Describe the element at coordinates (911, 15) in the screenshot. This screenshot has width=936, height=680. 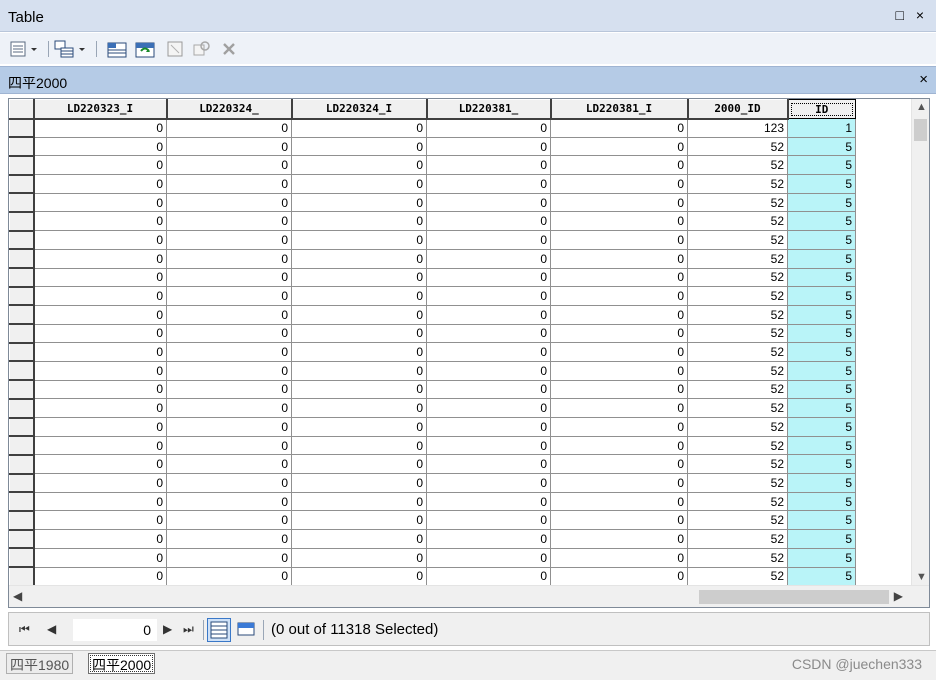
I see `window-controls: □ ×` at that location.